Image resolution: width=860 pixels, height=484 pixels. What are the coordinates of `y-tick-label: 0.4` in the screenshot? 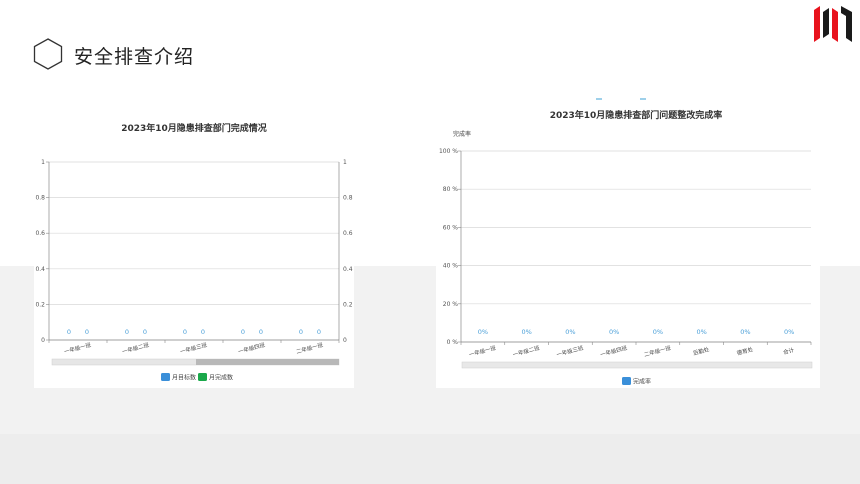 It's located at (40, 269).